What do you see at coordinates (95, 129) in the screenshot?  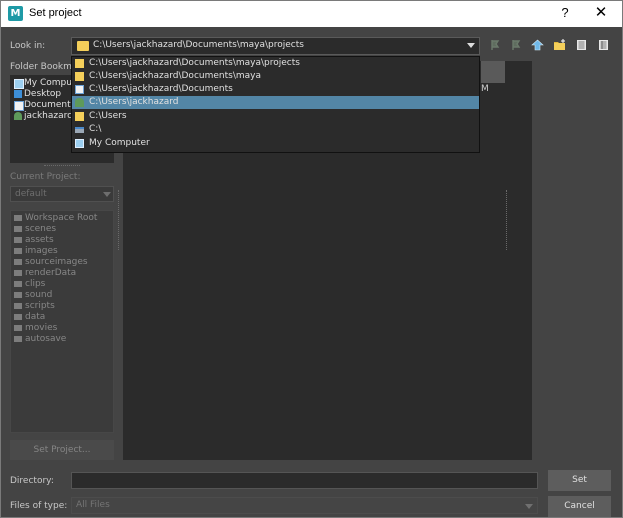 I see `dropdown-option-label: C:\` at bounding box center [95, 129].